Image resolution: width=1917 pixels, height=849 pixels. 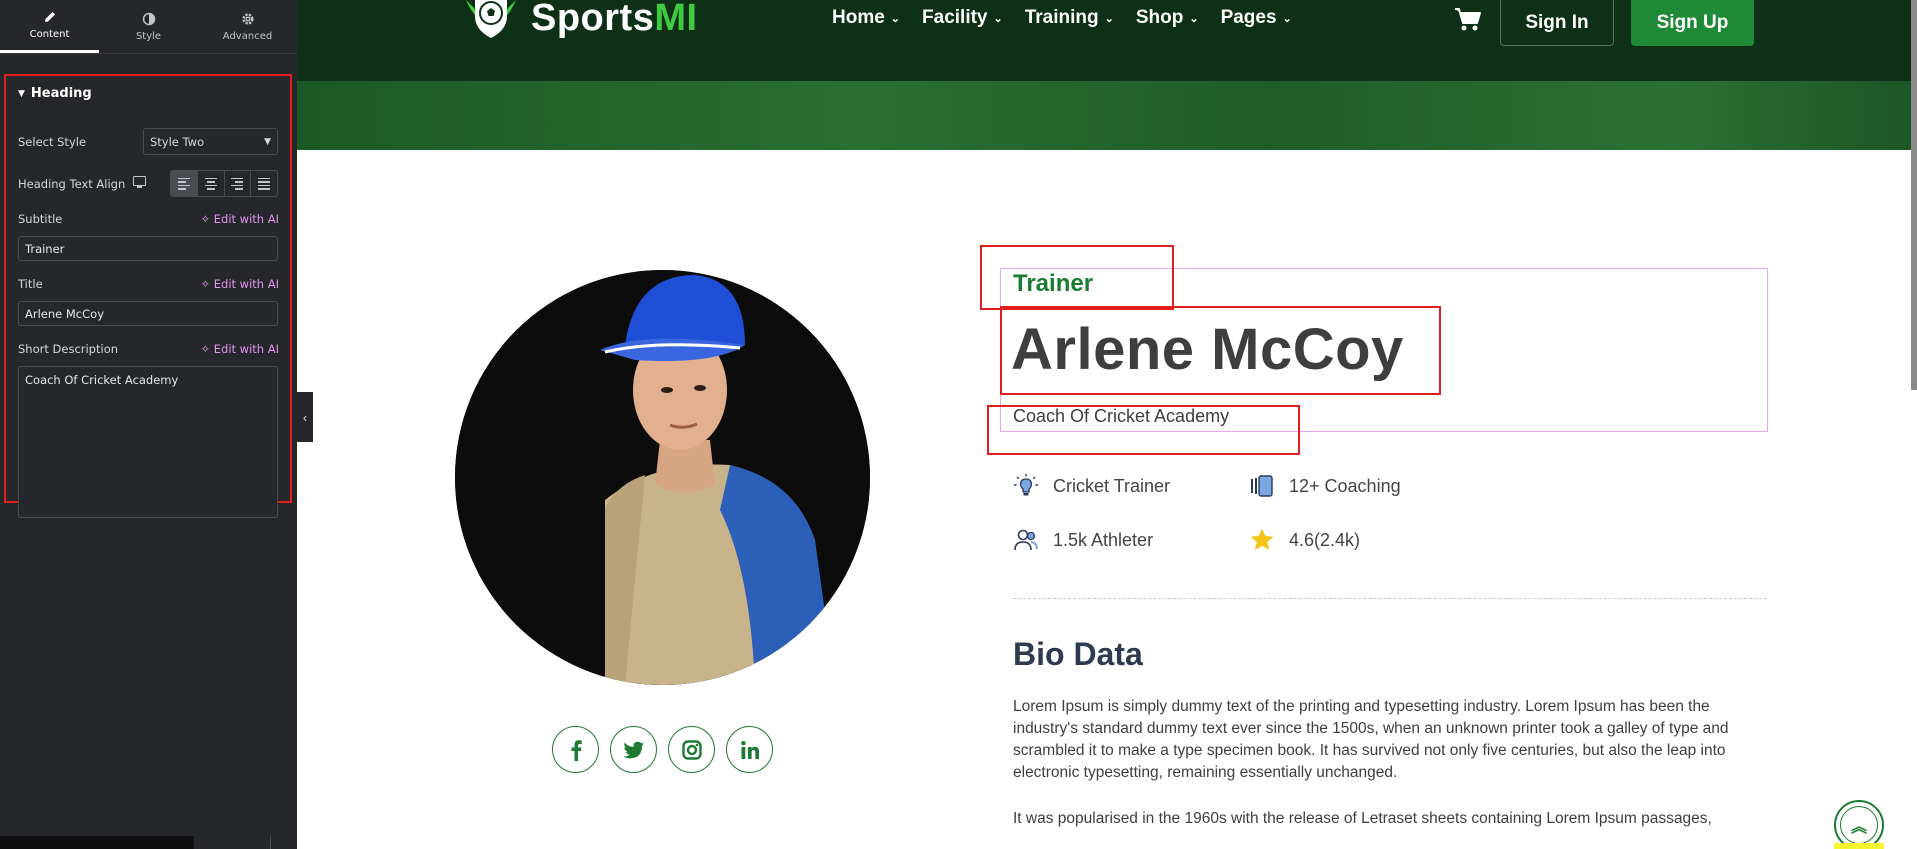 What do you see at coordinates (676, 19) in the screenshot?
I see `logo-accent: MI` at bounding box center [676, 19].